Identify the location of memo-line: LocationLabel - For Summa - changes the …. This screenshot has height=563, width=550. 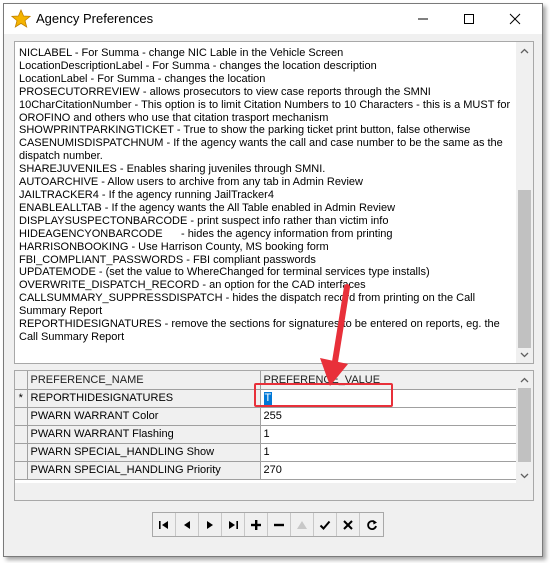
(142, 78).